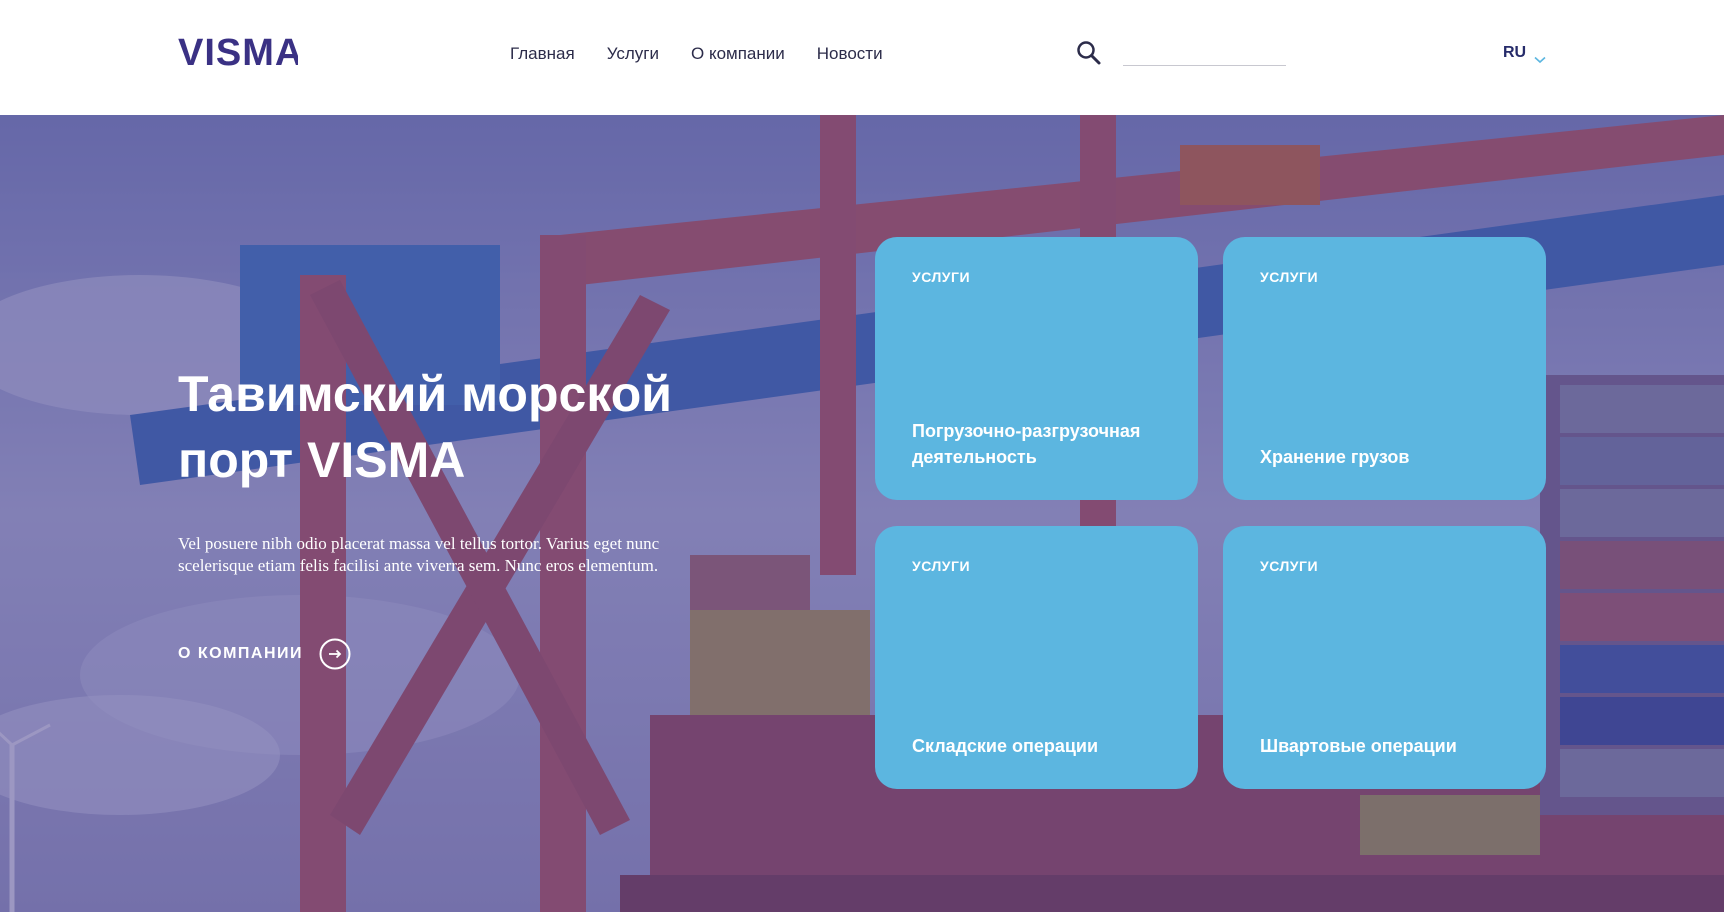  I want to click on svg-text: VISMA, so click(238, 52).